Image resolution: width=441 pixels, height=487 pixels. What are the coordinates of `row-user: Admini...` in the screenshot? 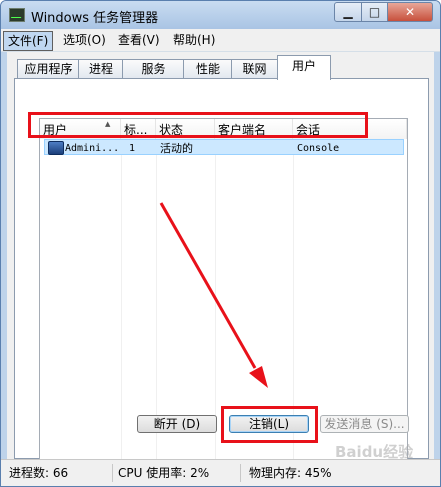 It's located at (92, 148).